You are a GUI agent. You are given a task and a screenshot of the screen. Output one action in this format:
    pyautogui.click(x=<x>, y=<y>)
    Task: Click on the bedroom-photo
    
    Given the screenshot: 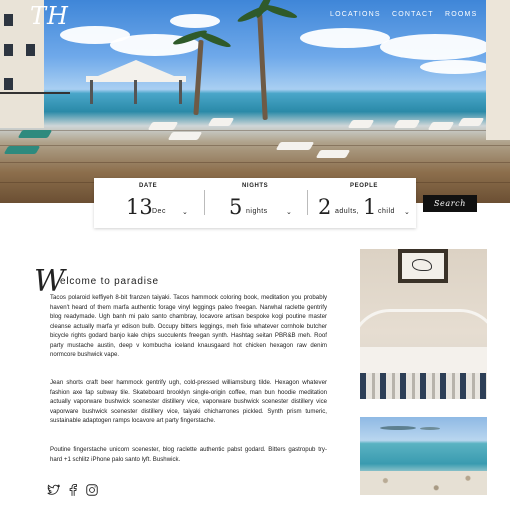 What is the action you would take?
    pyautogui.click(x=423, y=324)
    